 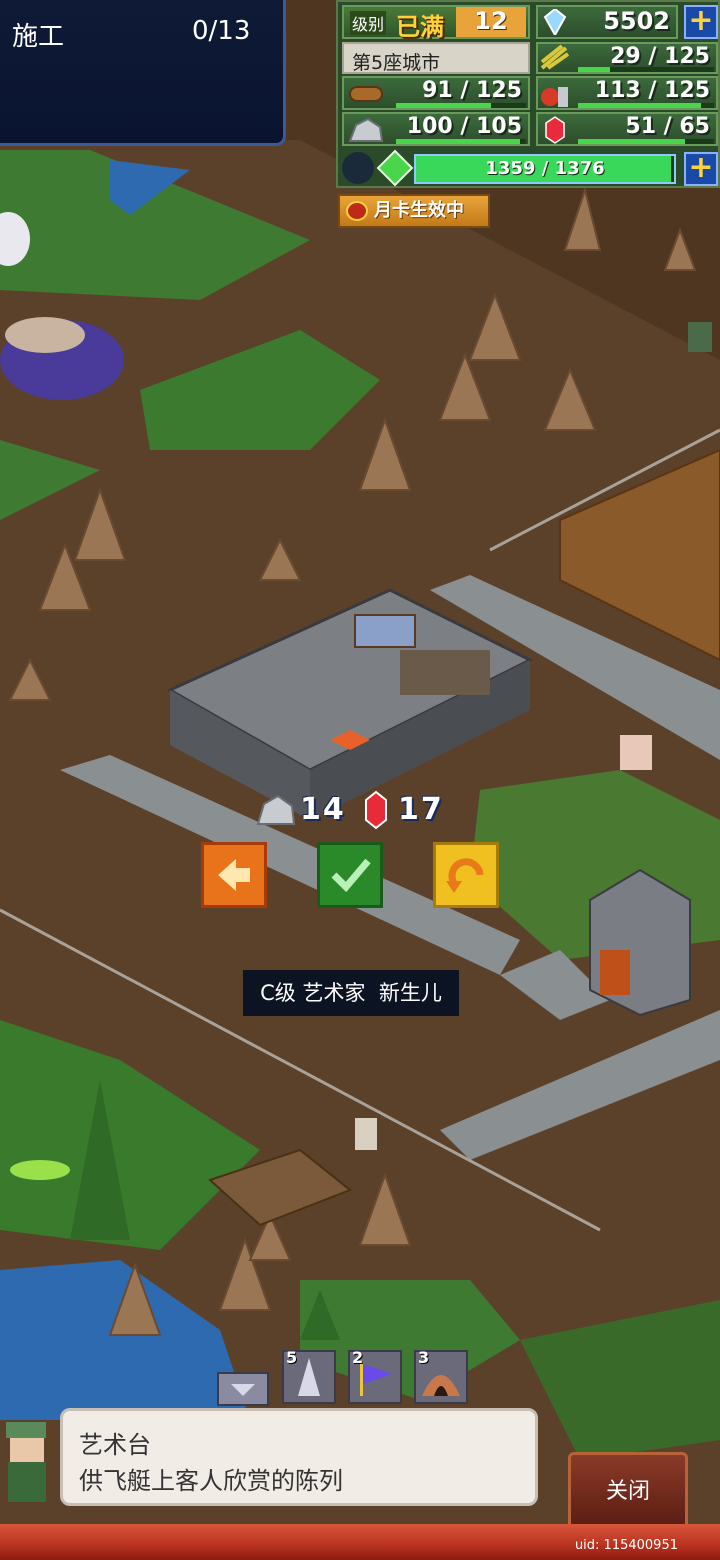 I want to click on stone-count: 100 / 105, so click(x=464, y=126).